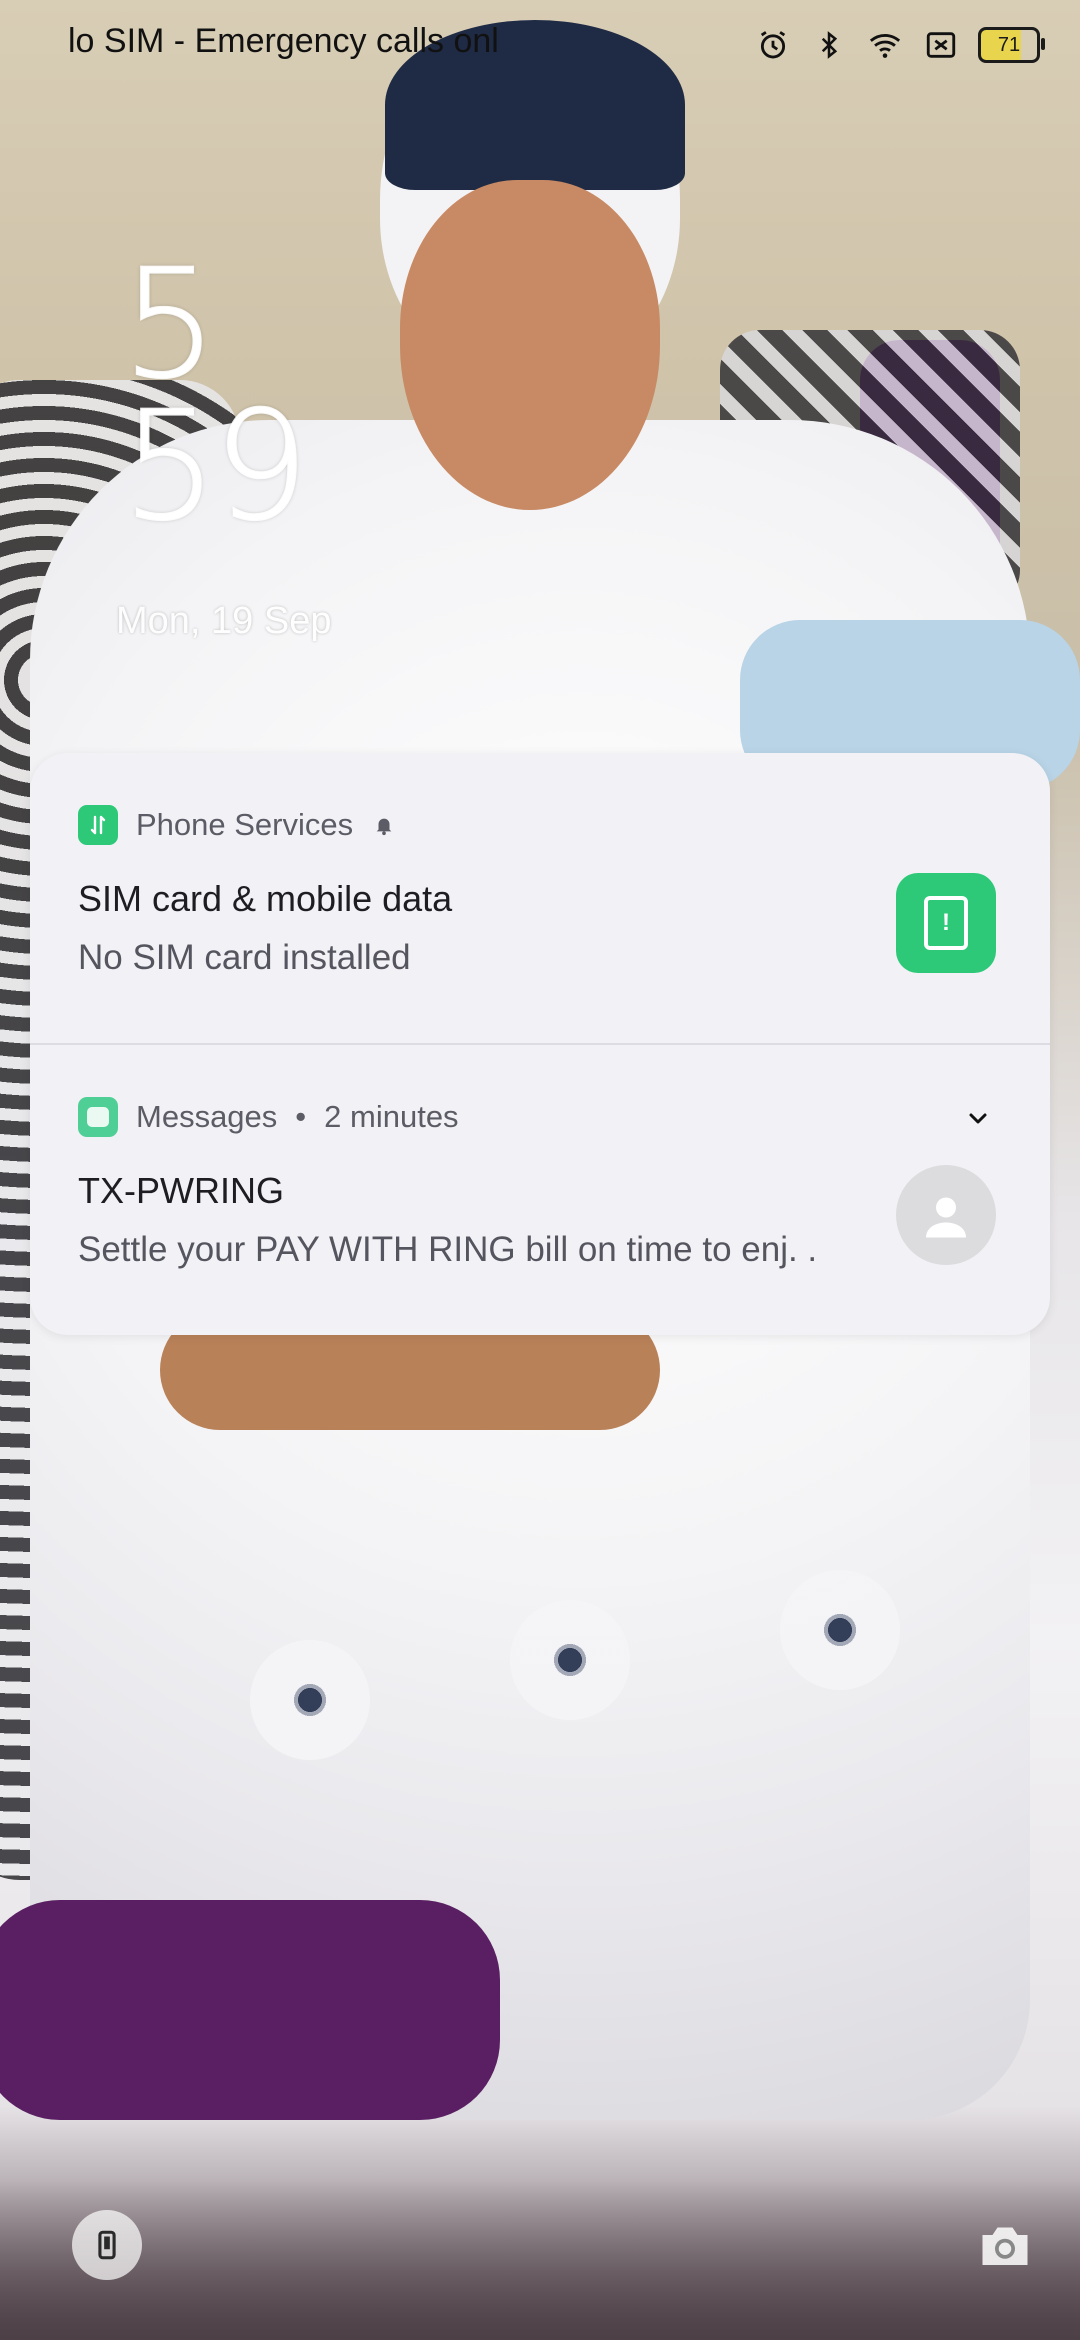  What do you see at coordinates (207, 1116) in the screenshot?
I see `app-name: Messages` at bounding box center [207, 1116].